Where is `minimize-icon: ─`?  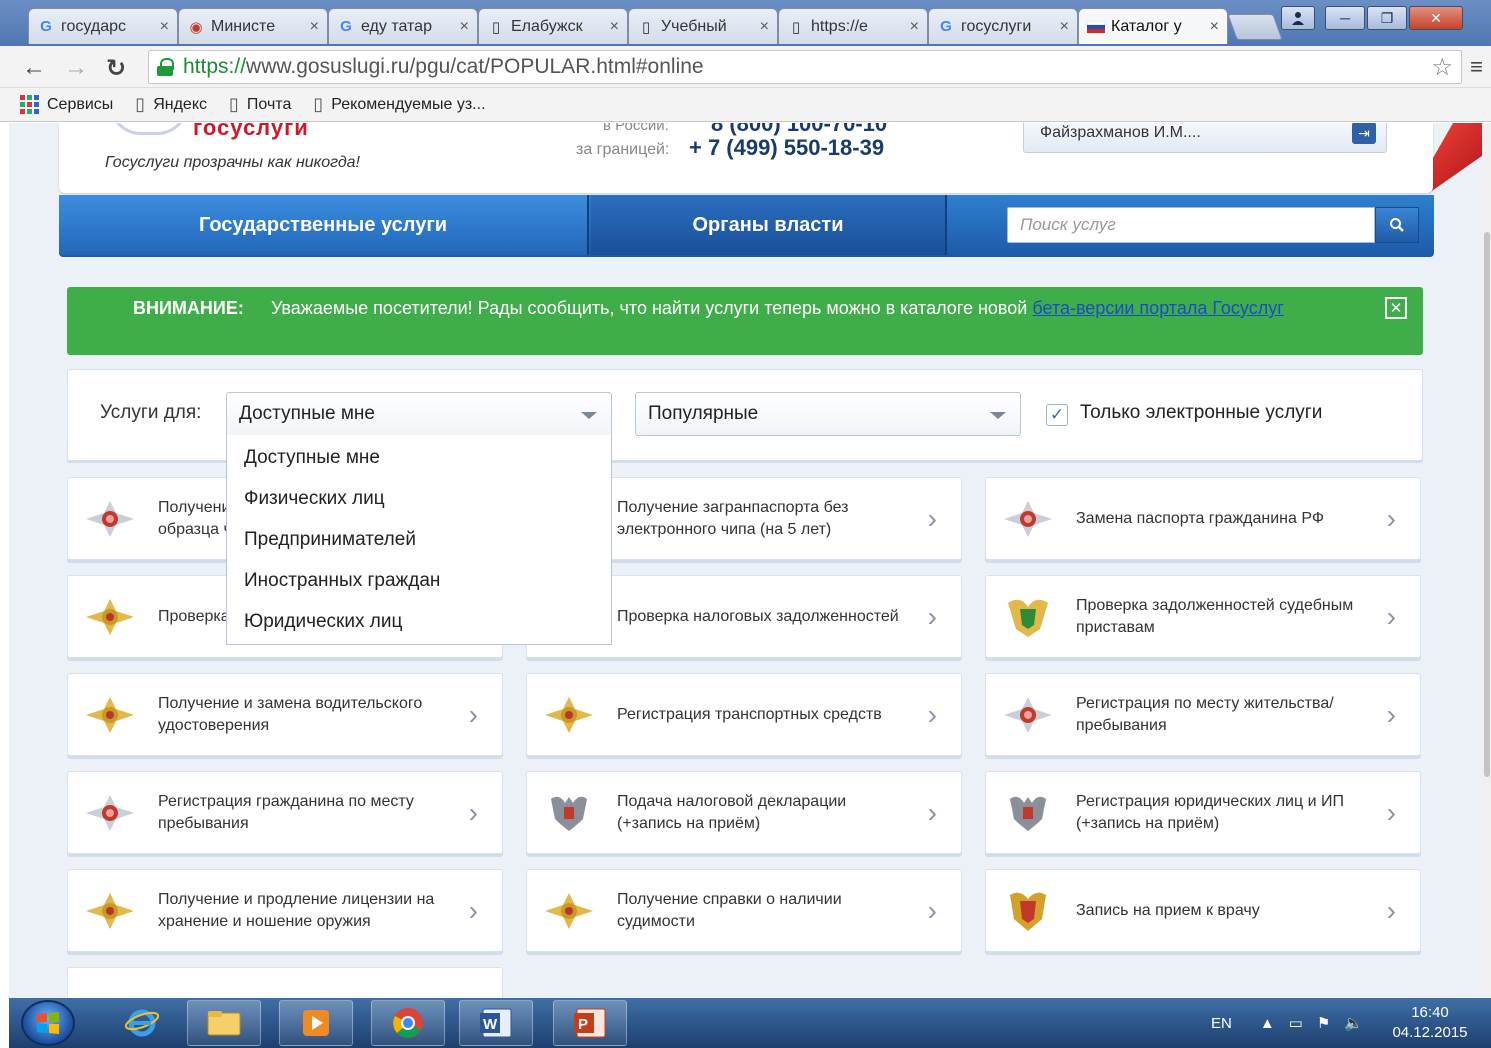 minimize-icon: ─ is located at coordinates (1345, 18).